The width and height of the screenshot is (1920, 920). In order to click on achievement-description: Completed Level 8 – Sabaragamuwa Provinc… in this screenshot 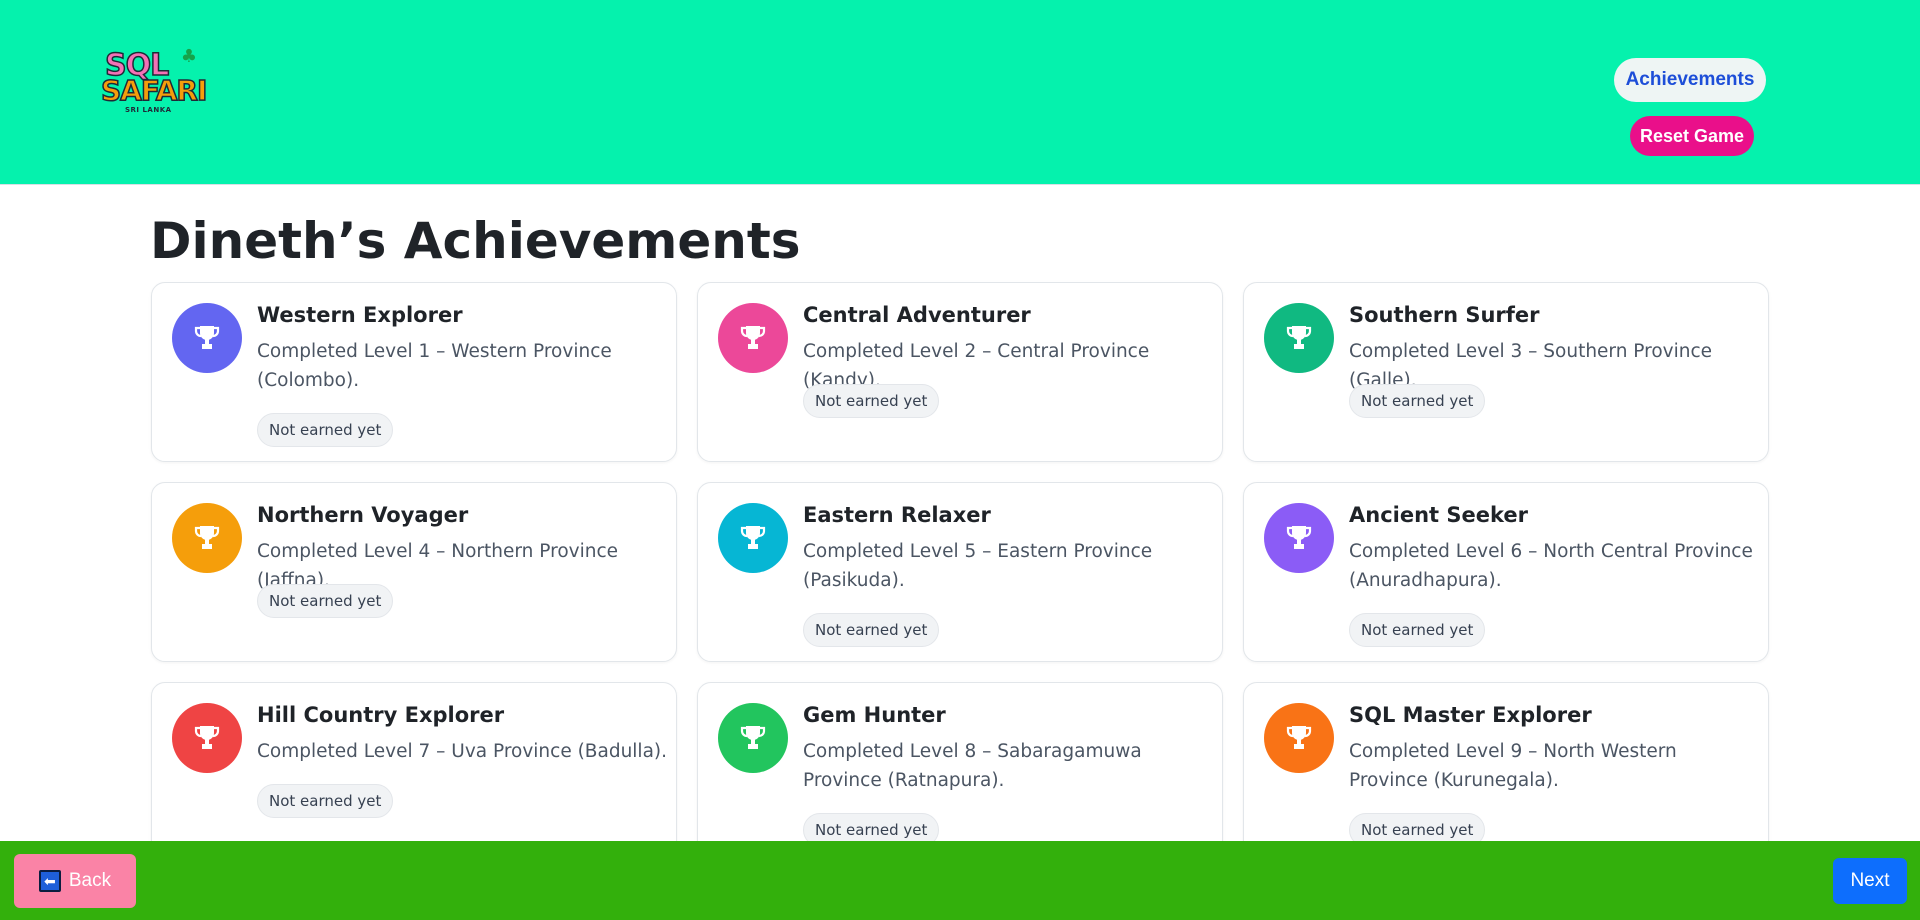, I will do `click(972, 766)`.